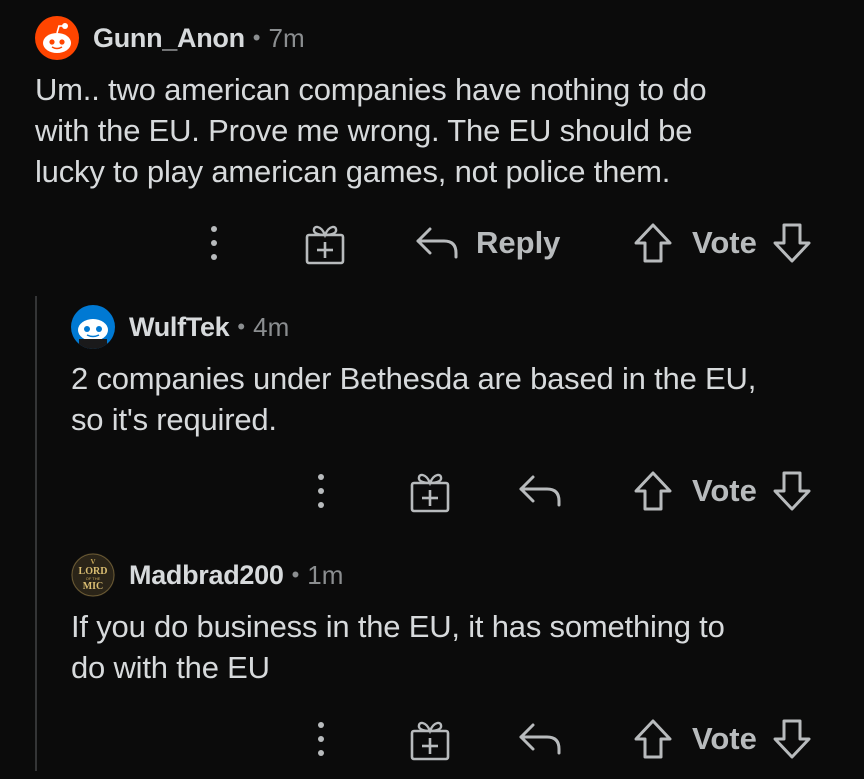 The image size is (864, 779). I want to click on comment-body-line: so it's required., so click(174, 419).